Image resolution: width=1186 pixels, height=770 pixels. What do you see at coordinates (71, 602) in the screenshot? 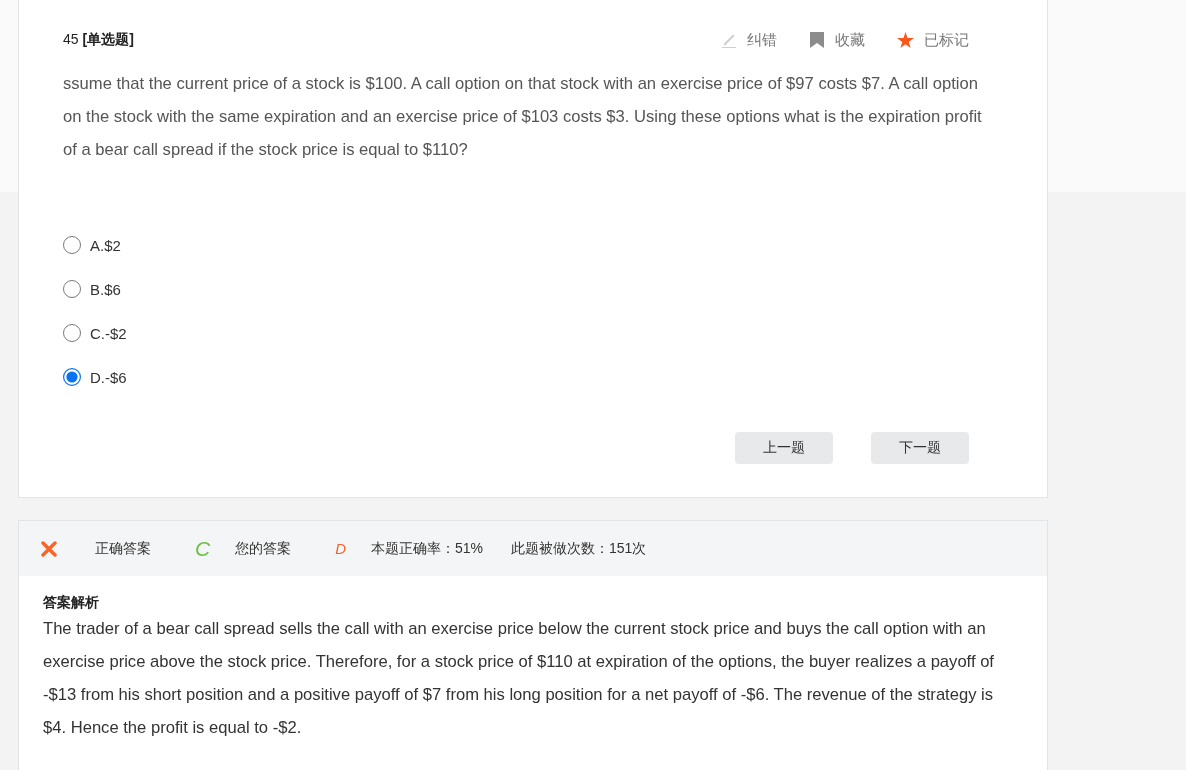
I see `explanation-title: 答案解析` at bounding box center [71, 602].